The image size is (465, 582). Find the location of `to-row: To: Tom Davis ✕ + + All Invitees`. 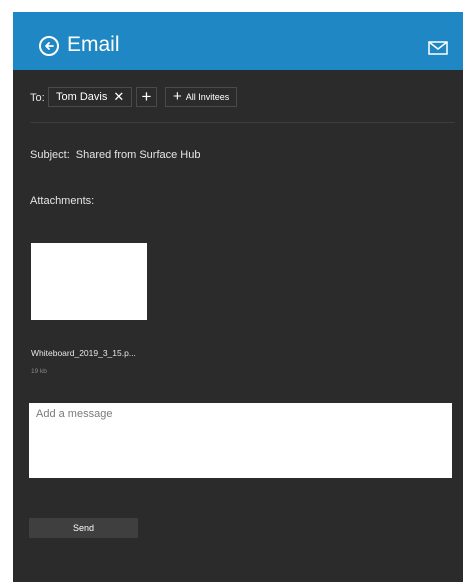

to-row: To: Tom Davis ✕ + + All Invitees is located at coordinates (238, 96).